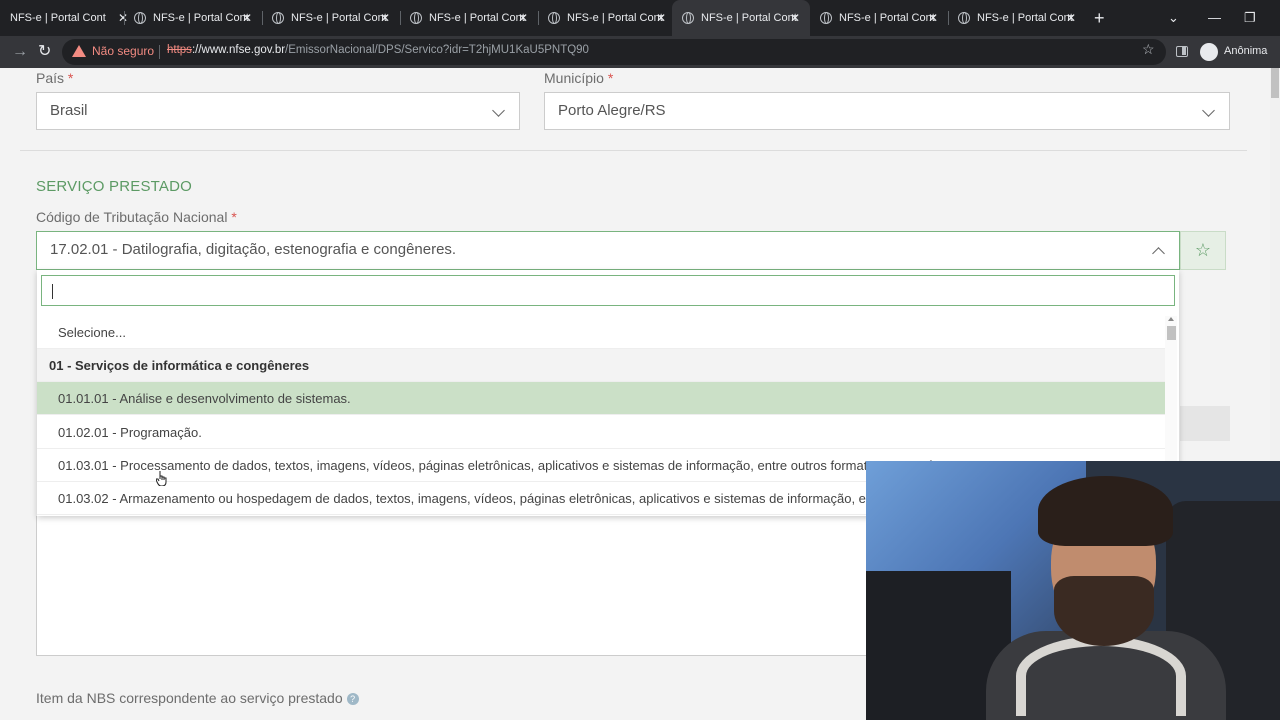  Describe the element at coordinates (114, 186) in the screenshot. I see `section-title: SERVIÇO PRESTADO` at that location.